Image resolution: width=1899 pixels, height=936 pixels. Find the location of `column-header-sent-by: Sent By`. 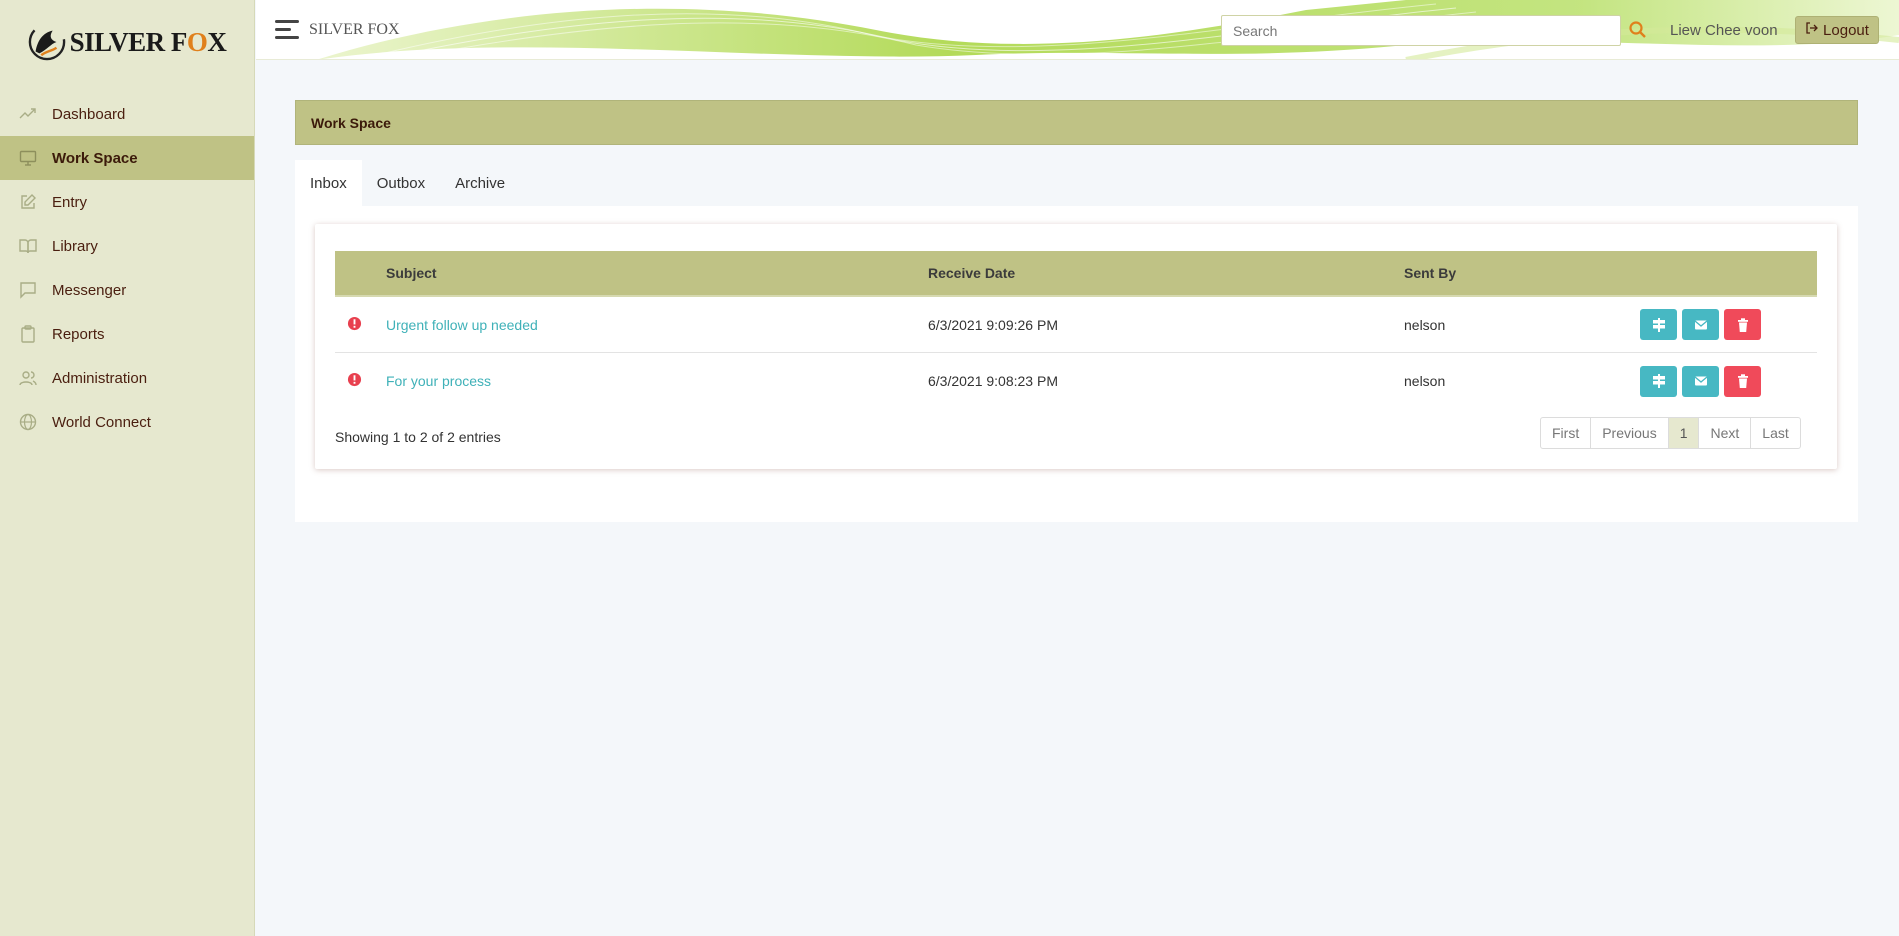

column-header-sent-by: Sent By is located at coordinates (1430, 273).